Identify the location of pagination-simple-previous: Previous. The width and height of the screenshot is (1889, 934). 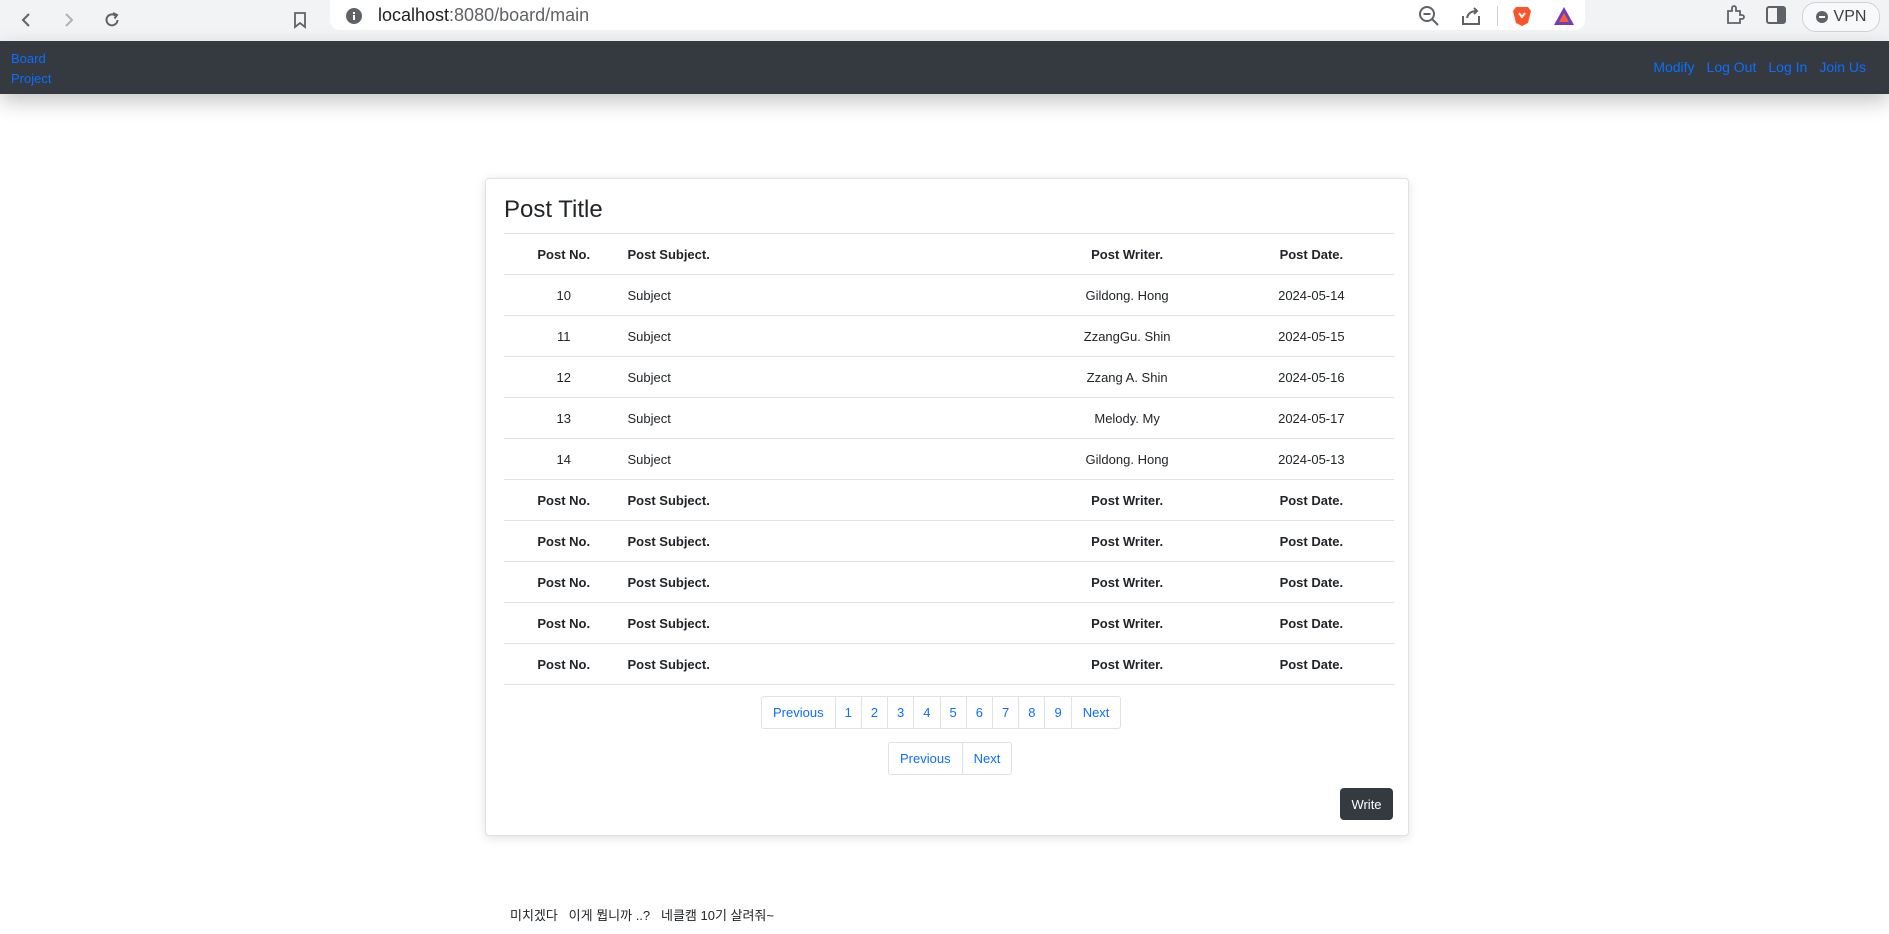
(925, 758).